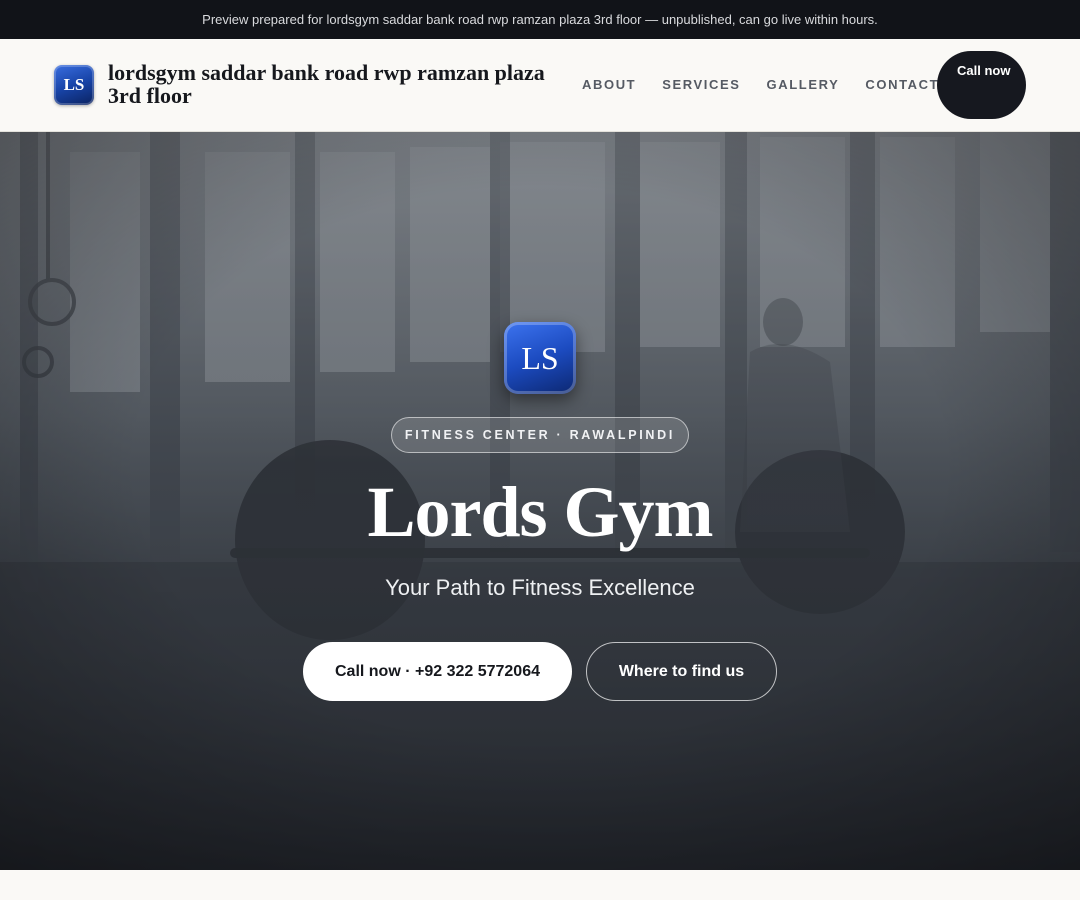 The width and height of the screenshot is (1080, 900). What do you see at coordinates (760, 84) in the screenshot?
I see `main-nav: ABOUT SERVICES GALLERY CONTACT` at bounding box center [760, 84].